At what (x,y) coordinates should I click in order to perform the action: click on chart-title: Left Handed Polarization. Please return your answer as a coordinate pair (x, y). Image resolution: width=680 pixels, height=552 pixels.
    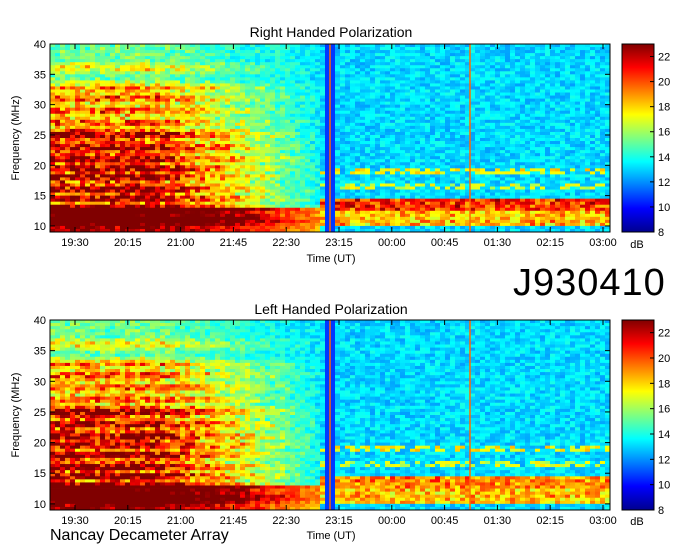
    Looking at the image, I should click on (330, 309).